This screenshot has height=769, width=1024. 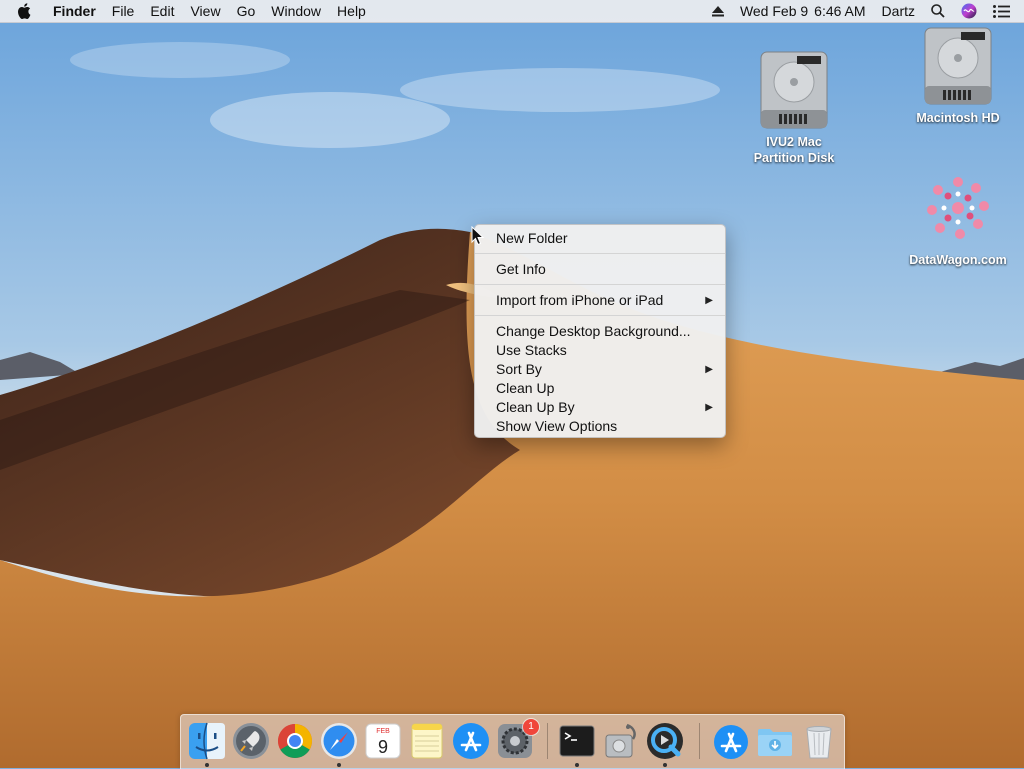 I want to click on menu-item-label: Use Stacks, so click(x=531, y=350).